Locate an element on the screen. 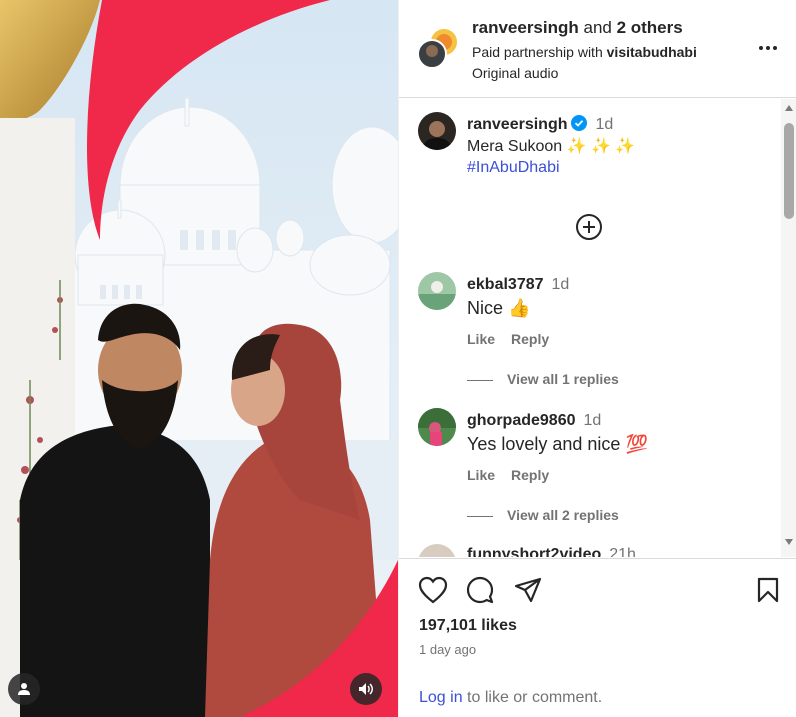  save-button is located at coordinates (768, 590).